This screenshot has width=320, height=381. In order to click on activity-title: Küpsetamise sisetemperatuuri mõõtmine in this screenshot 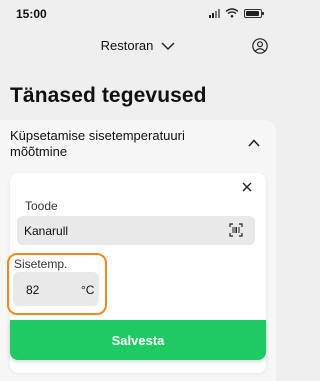, I will do `click(120, 144)`.